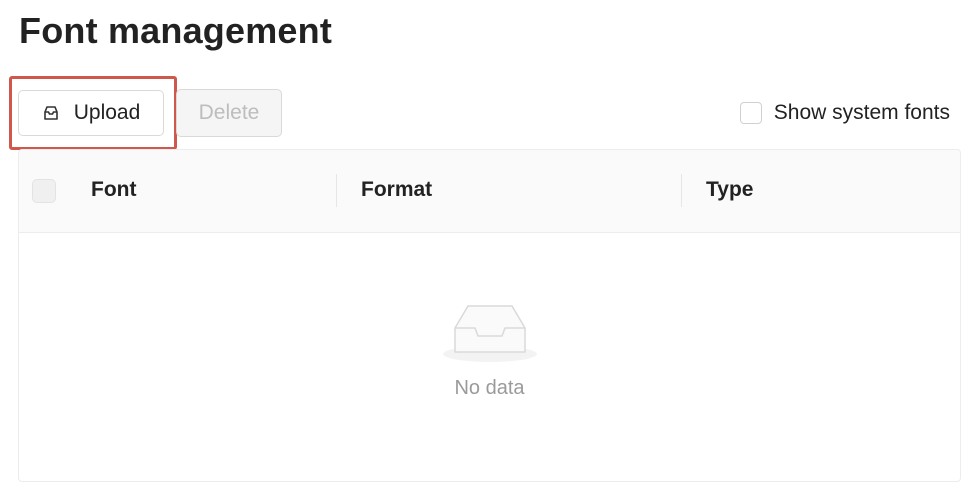 The image size is (978, 498). What do you see at coordinates (750, 113) in the screenshot?
I see `show-system-fonts-checkbox` at bounding box center [750, 113].